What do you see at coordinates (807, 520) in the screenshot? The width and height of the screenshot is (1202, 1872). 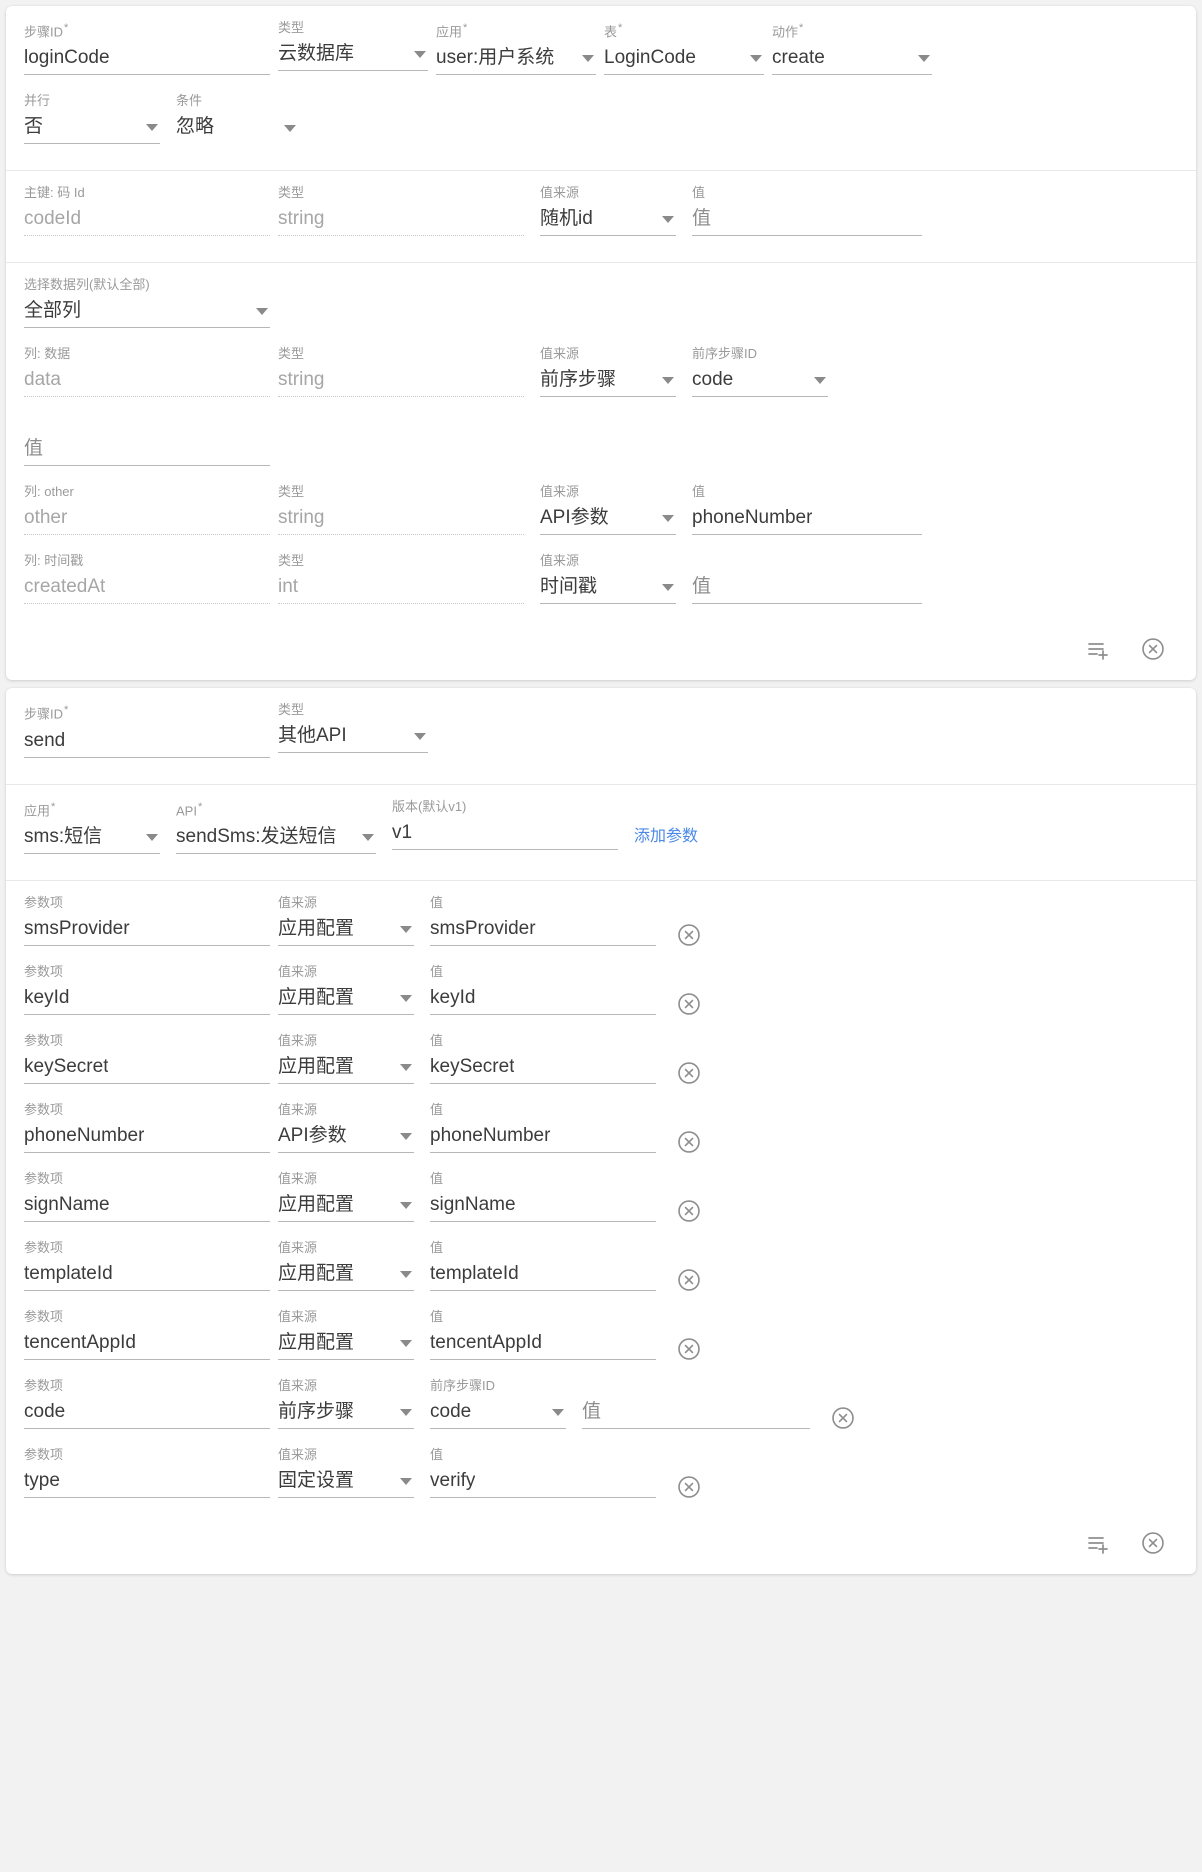 I see `input-column-other-value: phoneNumber` at bounding box center [807, 520].